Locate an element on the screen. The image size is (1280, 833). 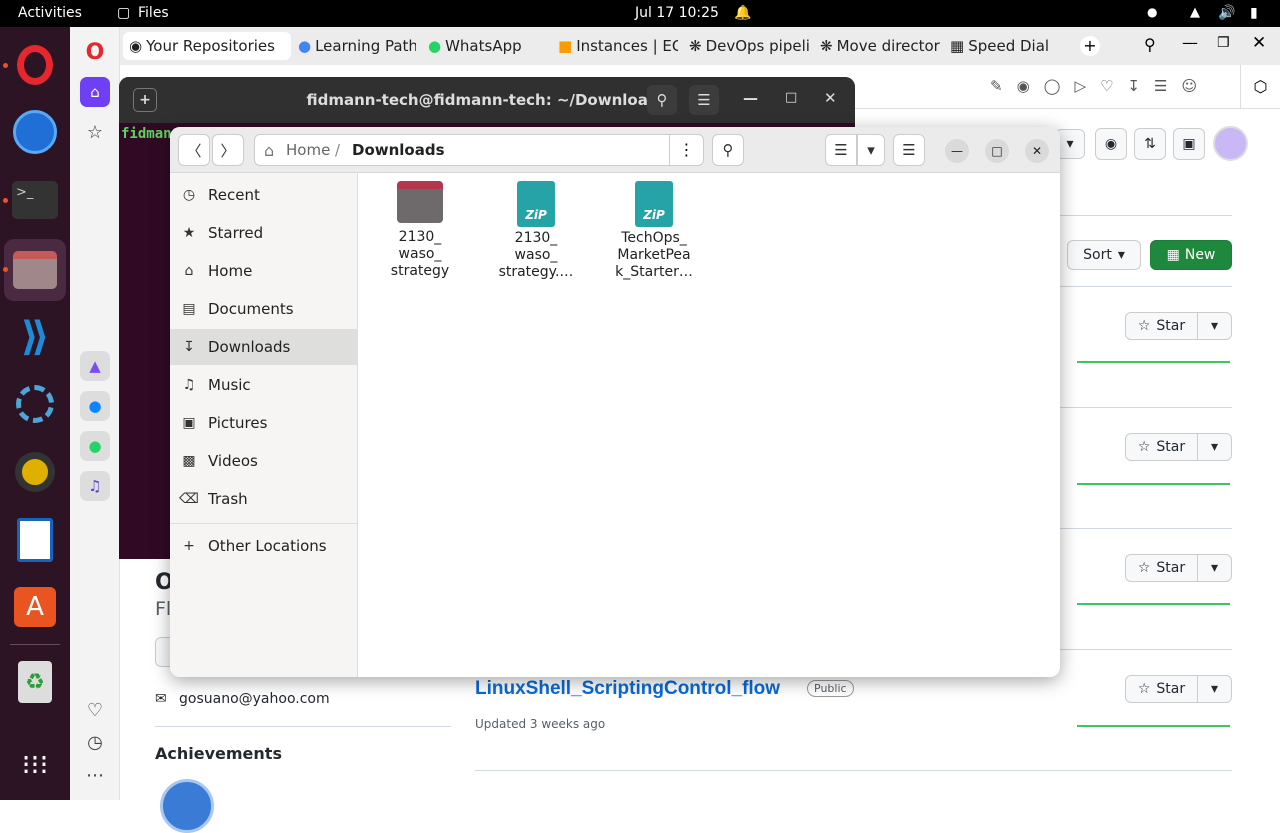
tab-whatsapp: ● WhatsApp is located at coordinates (484, 46).